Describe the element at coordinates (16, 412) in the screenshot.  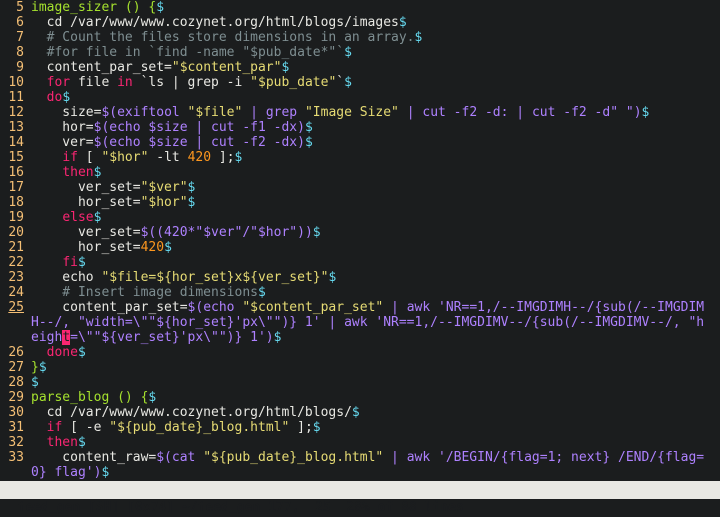
I see `line-number: 30` at that location.